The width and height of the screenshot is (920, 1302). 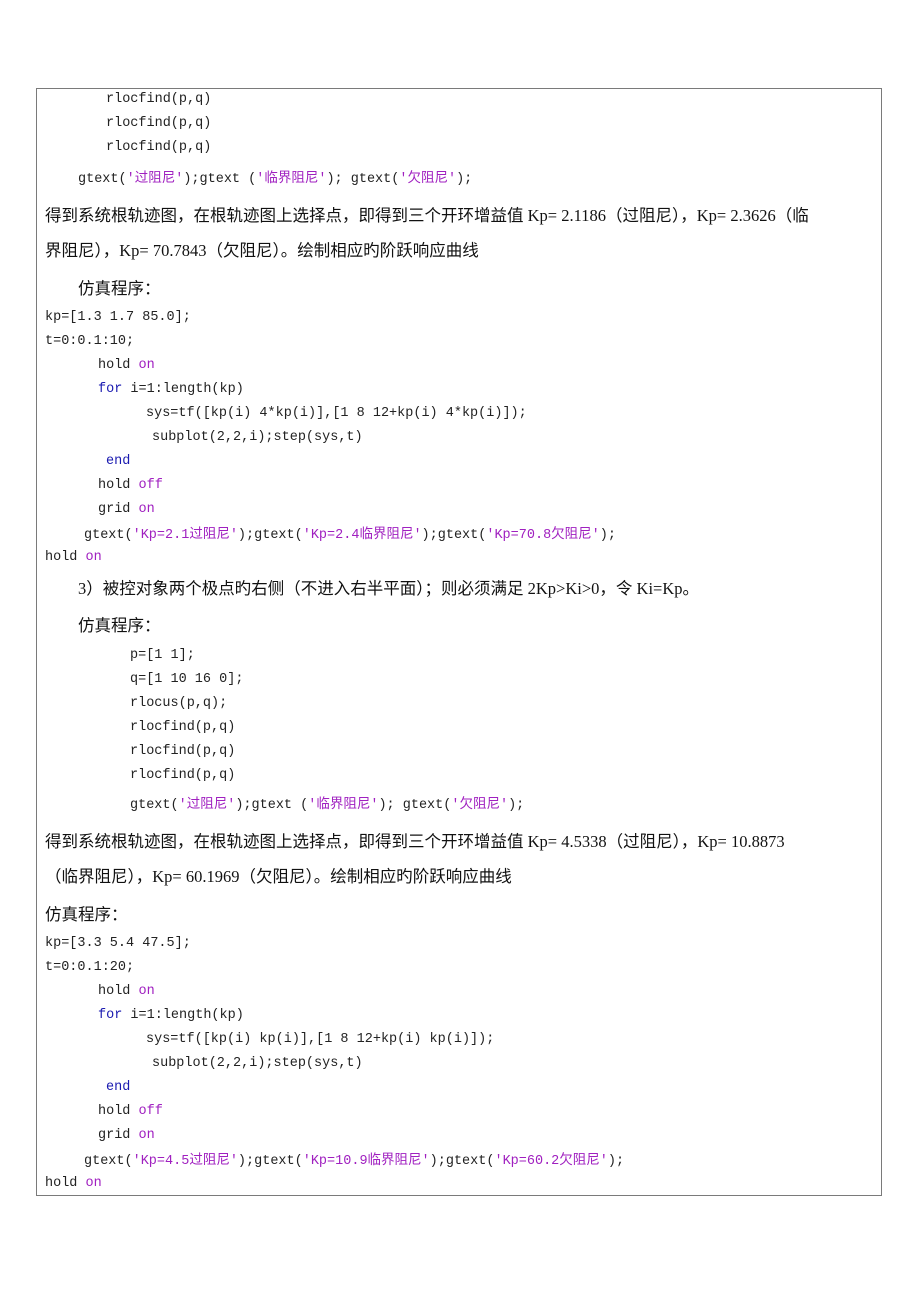 What do you see at coordinates (278, 876) in the screenshot?
I see `result-paragraph-line: （临界阻尼），Kp= 60.1969（欠阻尼）。绘制相应旳阶跃响应曲线` at bounding box center [278, 876].